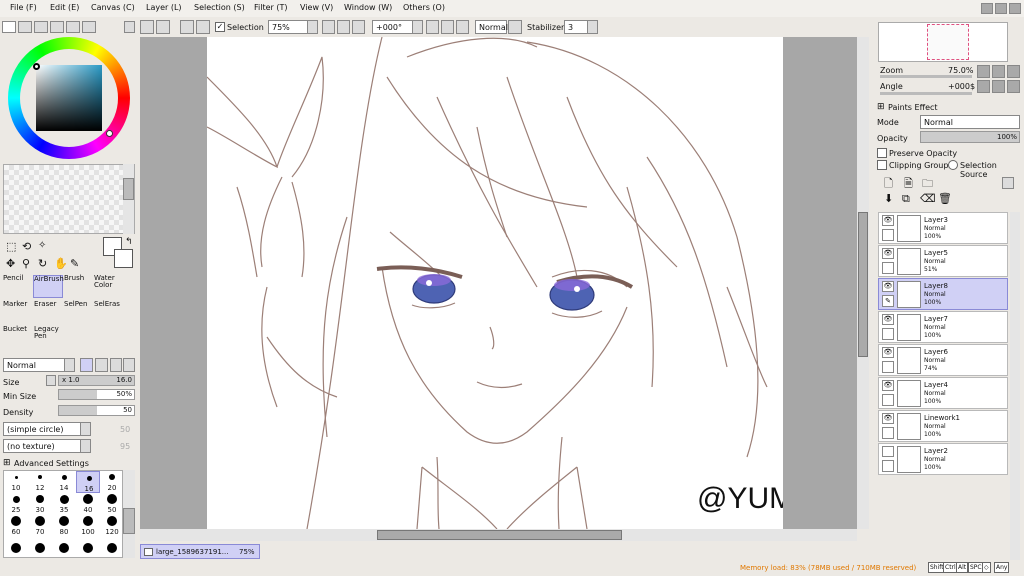 The image size is (1024, 576). I want to click on invert-selection-icon, so click(203, 27).